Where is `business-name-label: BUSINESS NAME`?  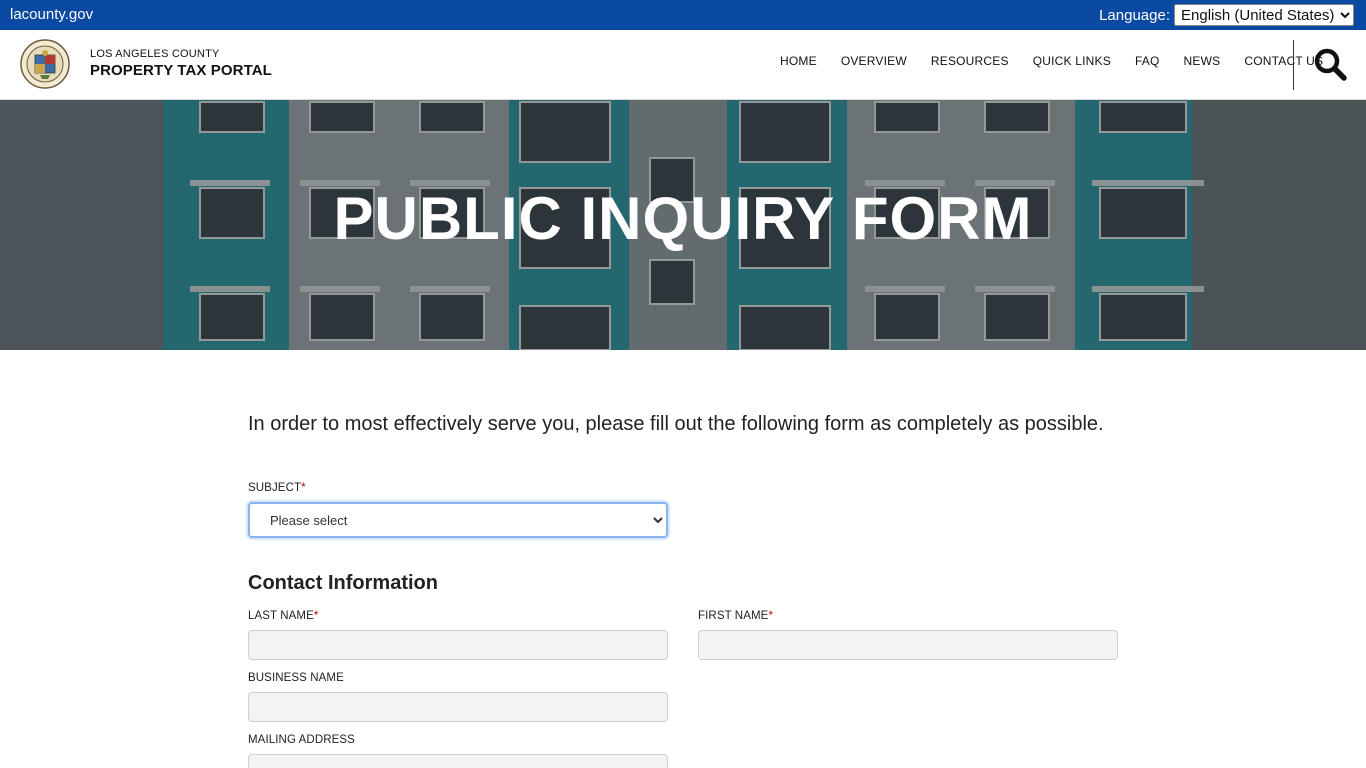 business-name-label: BUSINESS NAME is located at coordinates (296, 678).